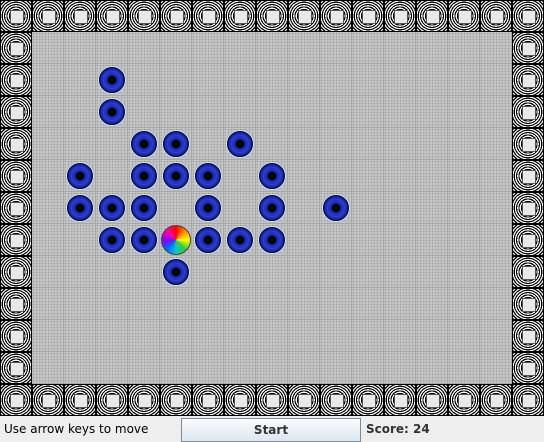 This screenshot has height=442, width=544. What do you see at coordinates (271, 430) in the screenshot?
I see `start-button: Start` at bounding box center [271, 430].